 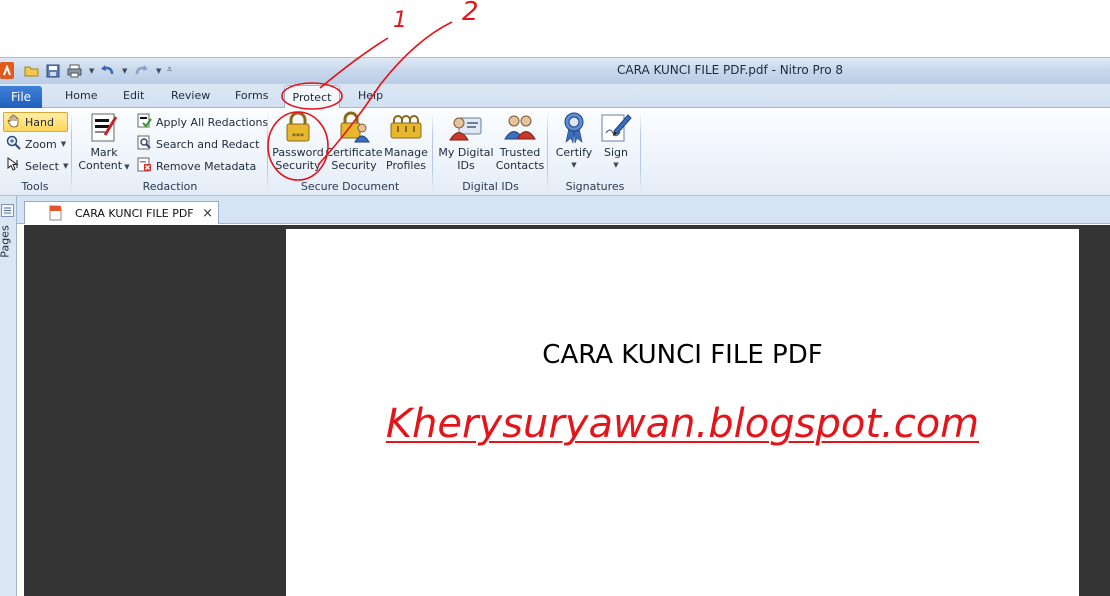 I want to click on hand-tool-button: Hand, so click(x=35, y=122).